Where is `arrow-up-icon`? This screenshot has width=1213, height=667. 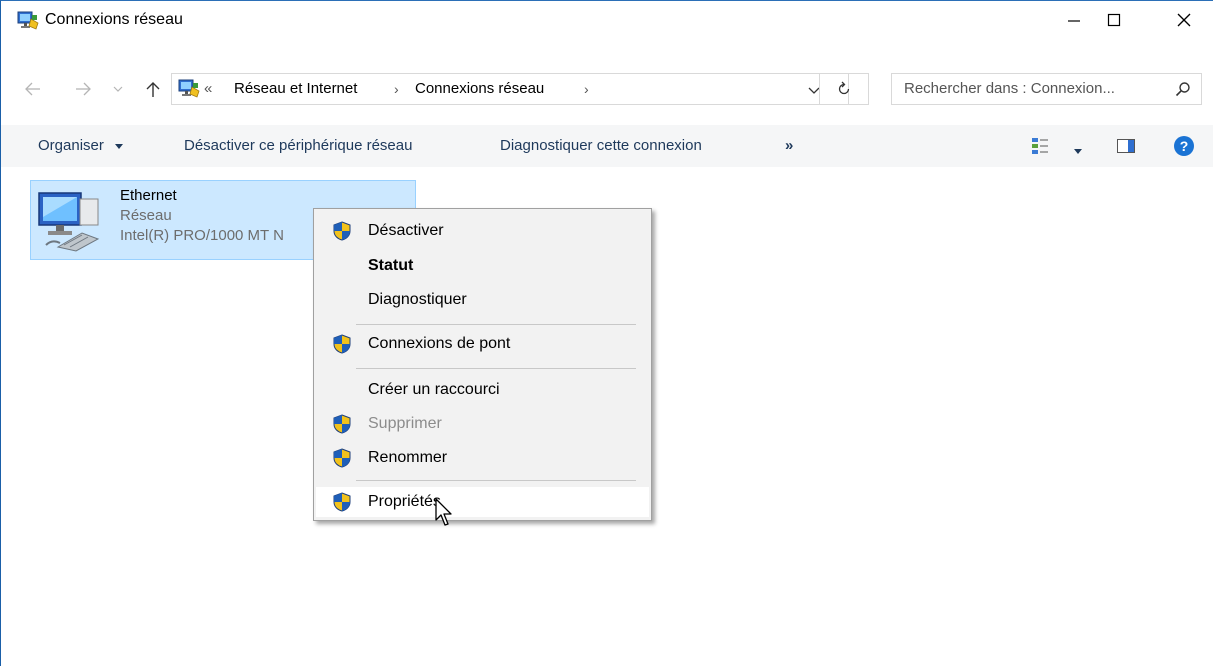 arrow-up-icon is located at coordinates (153, 89).